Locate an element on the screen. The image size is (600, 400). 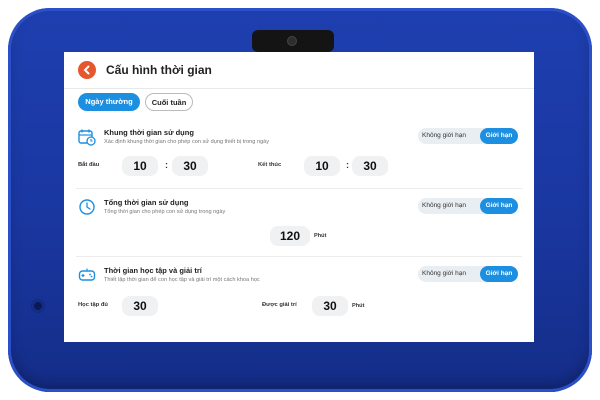
header-bar: Cấu hình thời gian is located at coordinates (299, 70).